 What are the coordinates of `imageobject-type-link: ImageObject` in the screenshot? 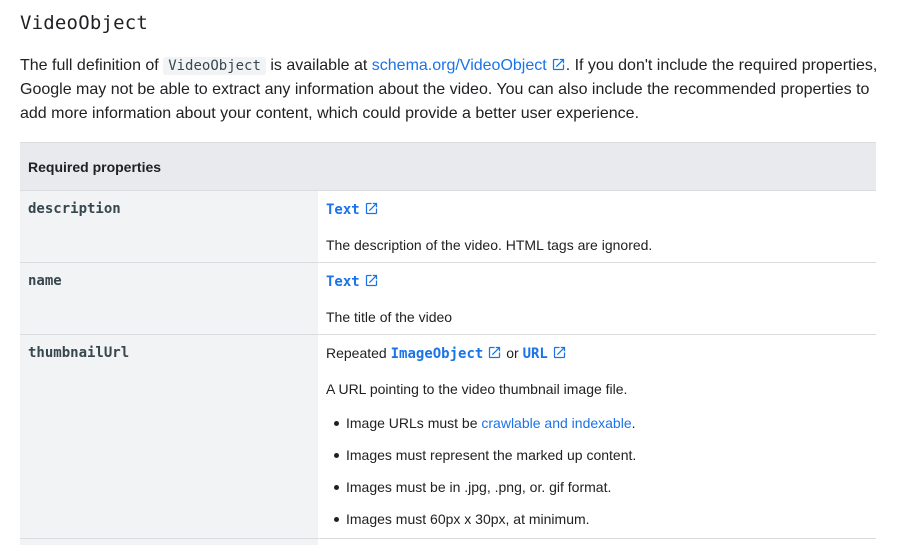 It's located at (447, 354).